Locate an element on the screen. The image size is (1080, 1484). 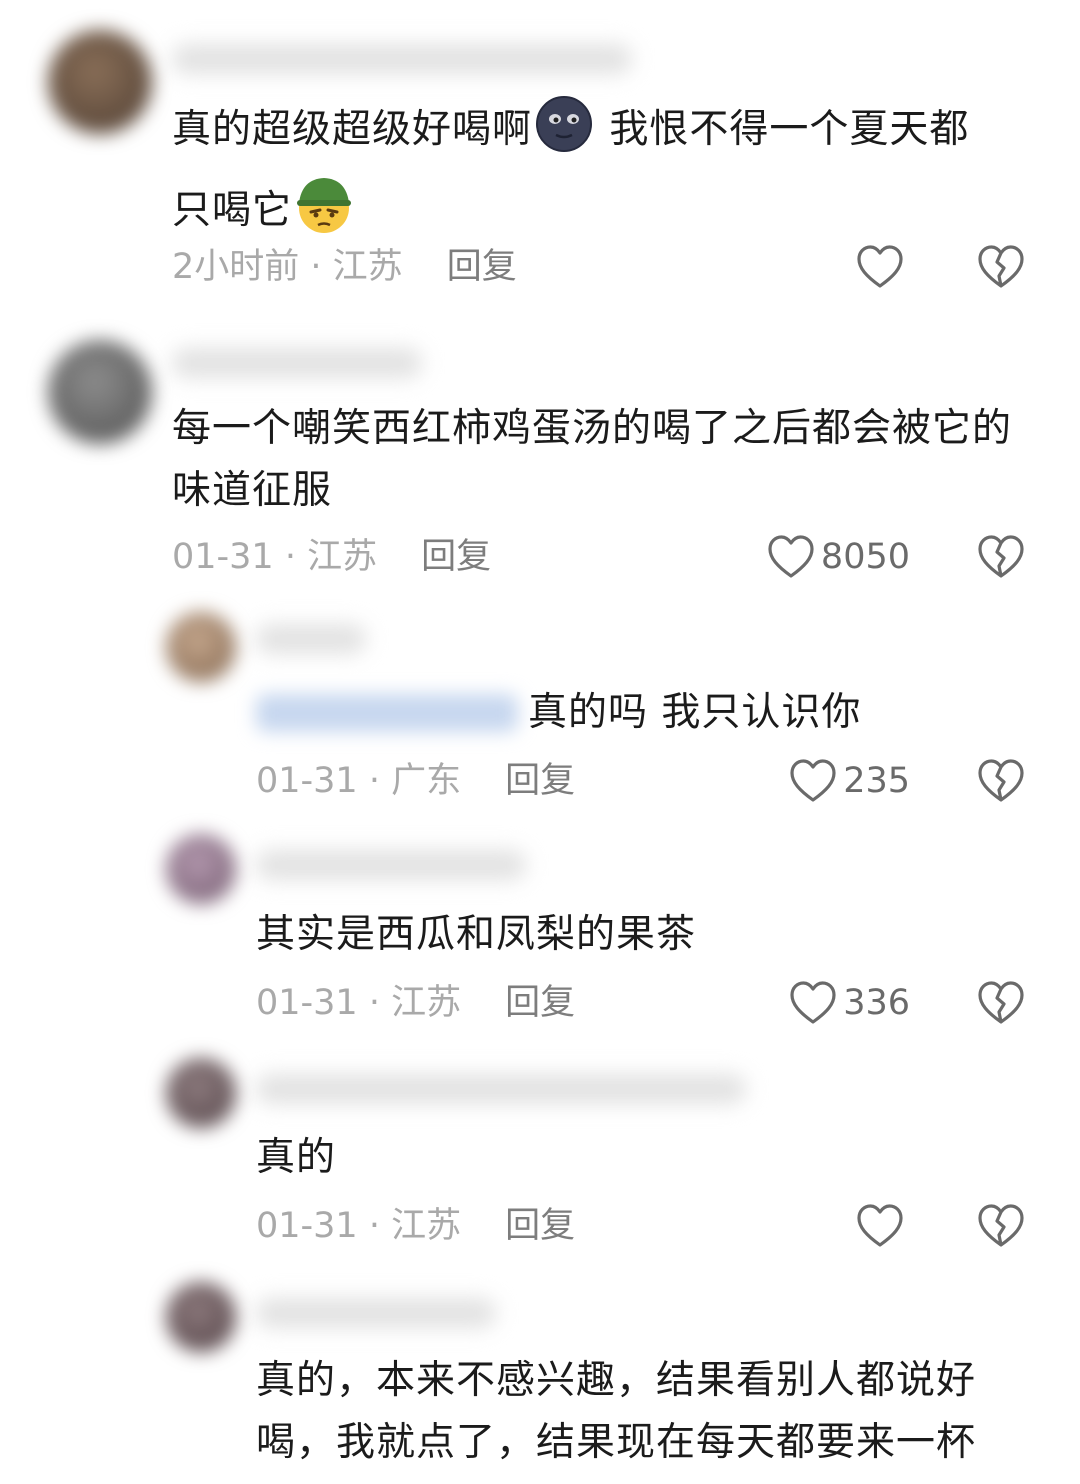
comment-text: 真的超级超级好喝啊 我恨不得一个夏天都 只喝它 is located at coordinates (602, 174).